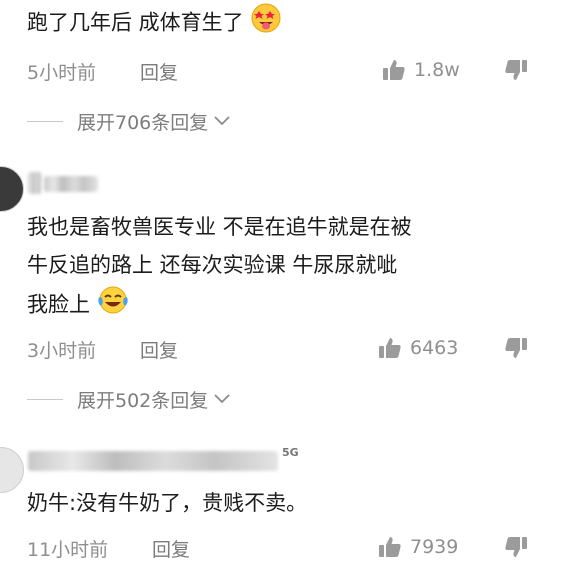 This screenshot has width=563, height=577. What do you see at coordinates (434, 348) in the screenshot?
I see `like-count-2: 6463` at bounding box center [434, 348].